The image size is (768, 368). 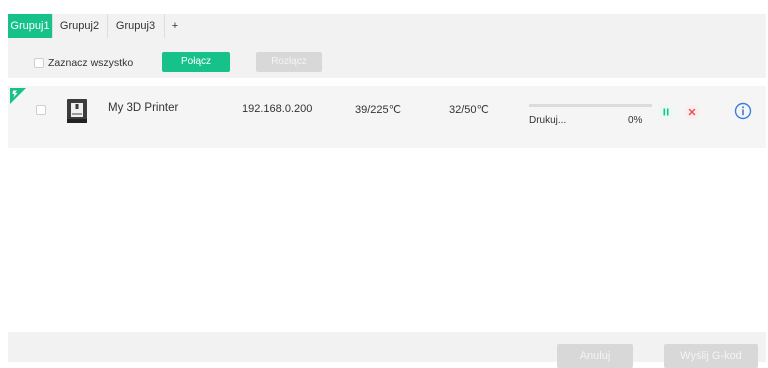 What do you see at coordinates (175, 26) in the screenshot?
I see `add-group-tab: +` at bounding box center [175, 26].